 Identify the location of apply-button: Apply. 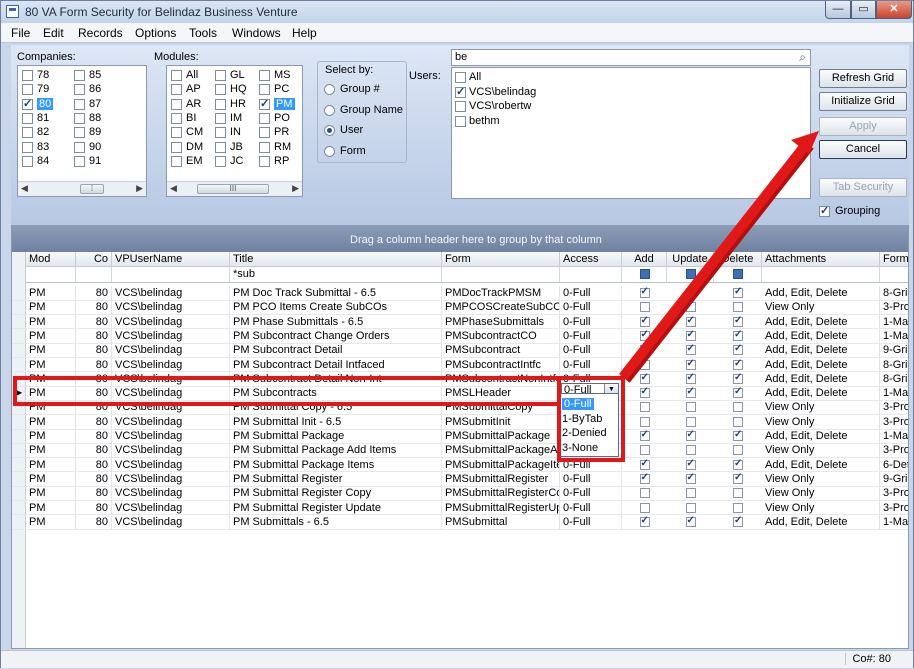
(863, 126).